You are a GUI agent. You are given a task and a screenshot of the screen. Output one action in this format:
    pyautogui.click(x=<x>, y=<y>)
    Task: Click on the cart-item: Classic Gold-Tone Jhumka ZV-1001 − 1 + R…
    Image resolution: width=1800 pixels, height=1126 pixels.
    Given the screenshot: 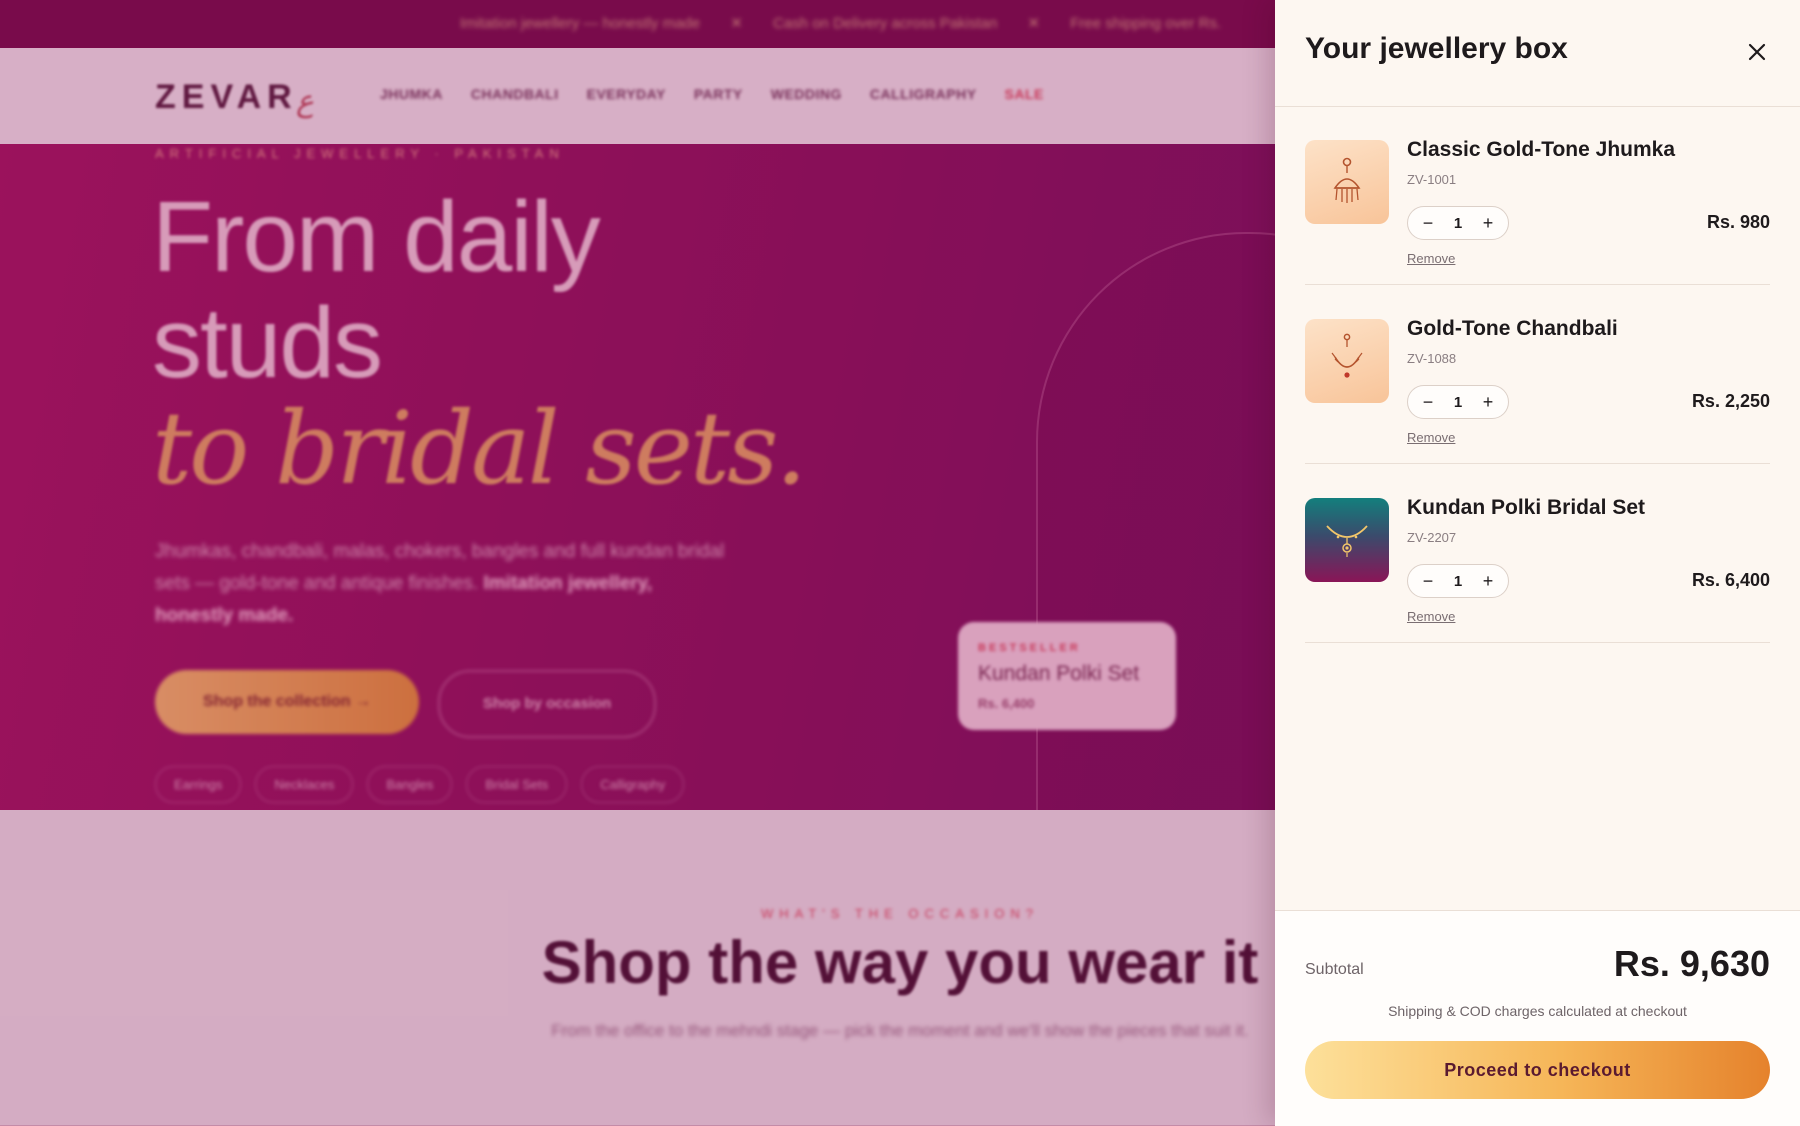 What is the action you would take?
    pyautogui.click(x=1537, y=195)
    